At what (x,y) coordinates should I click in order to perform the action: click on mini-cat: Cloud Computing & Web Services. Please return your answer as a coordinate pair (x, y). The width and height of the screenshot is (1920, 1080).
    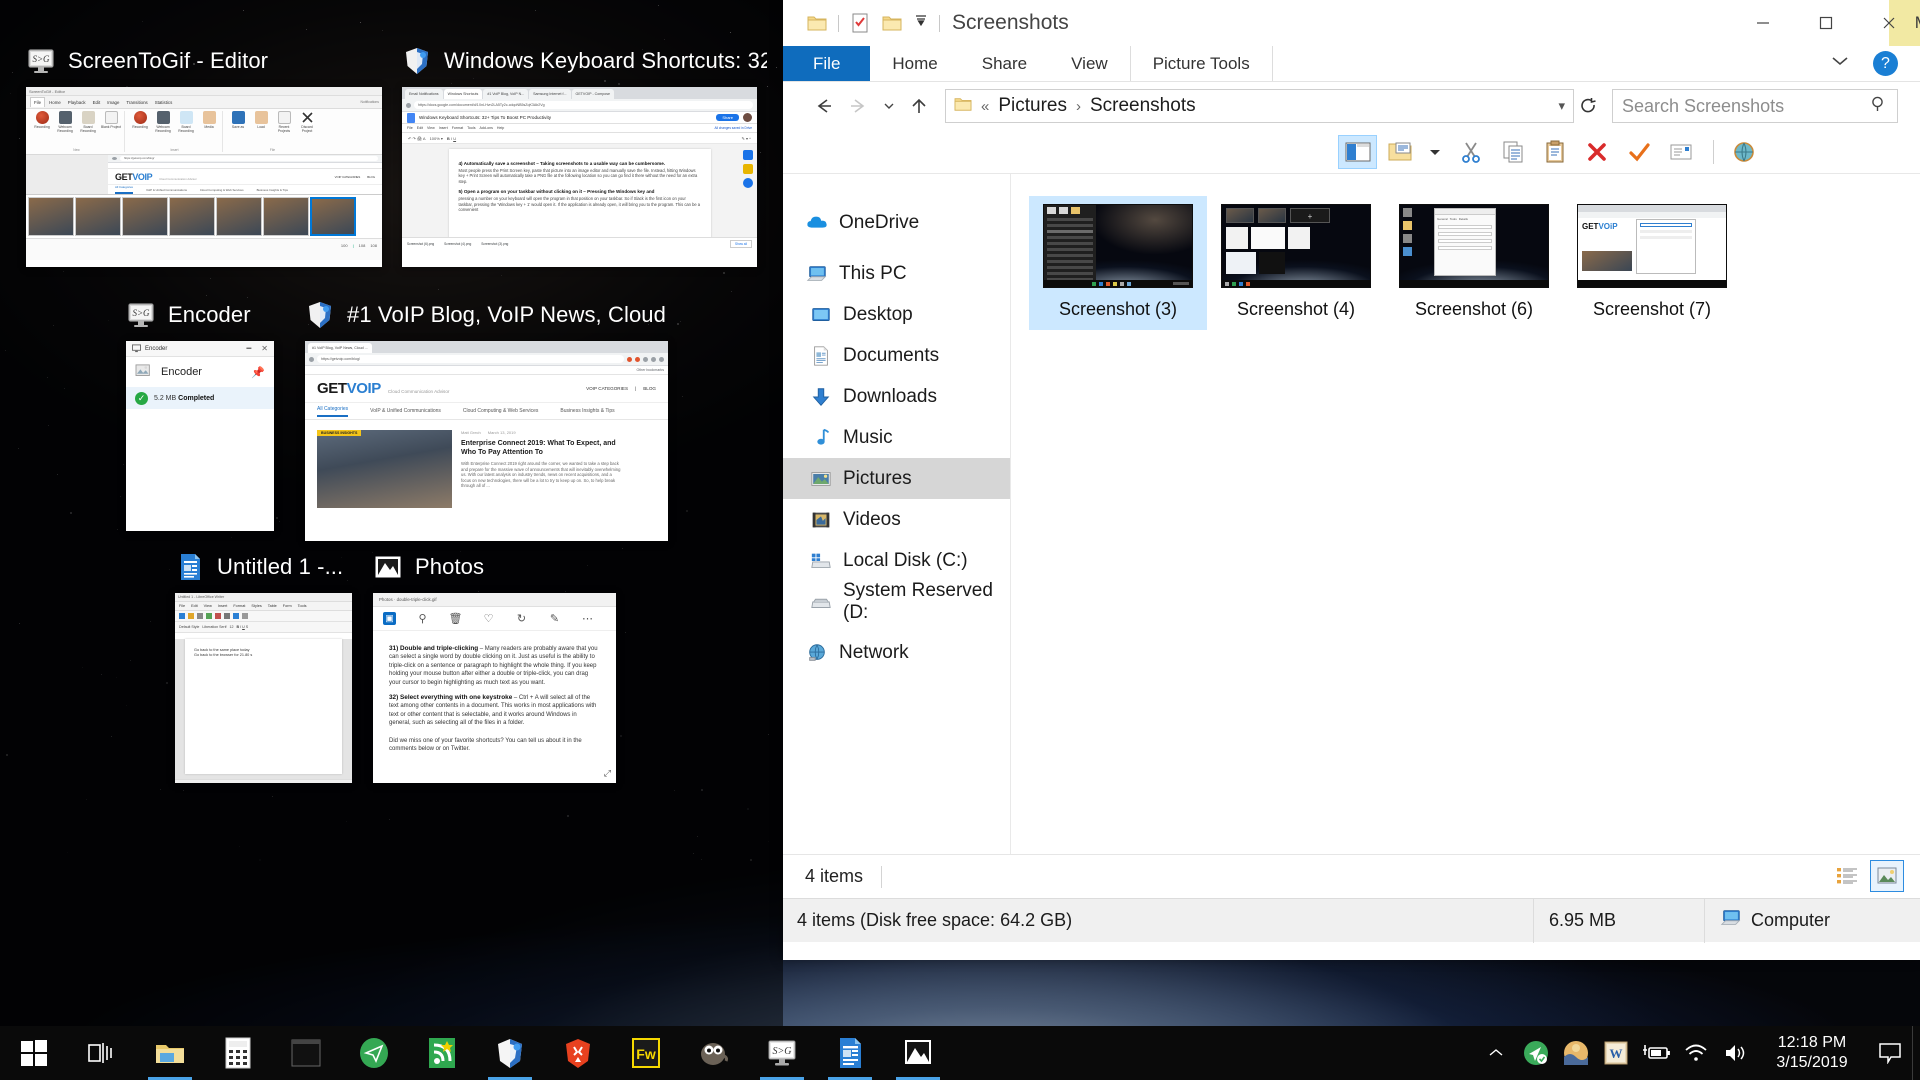
    Looking at the image, I should click on (501, 411).